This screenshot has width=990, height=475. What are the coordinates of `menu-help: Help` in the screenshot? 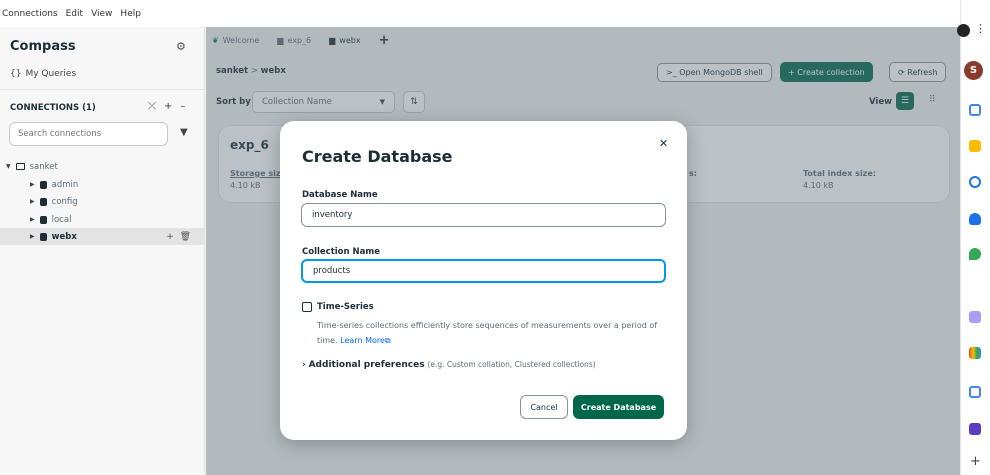 It's located at (130, 14).